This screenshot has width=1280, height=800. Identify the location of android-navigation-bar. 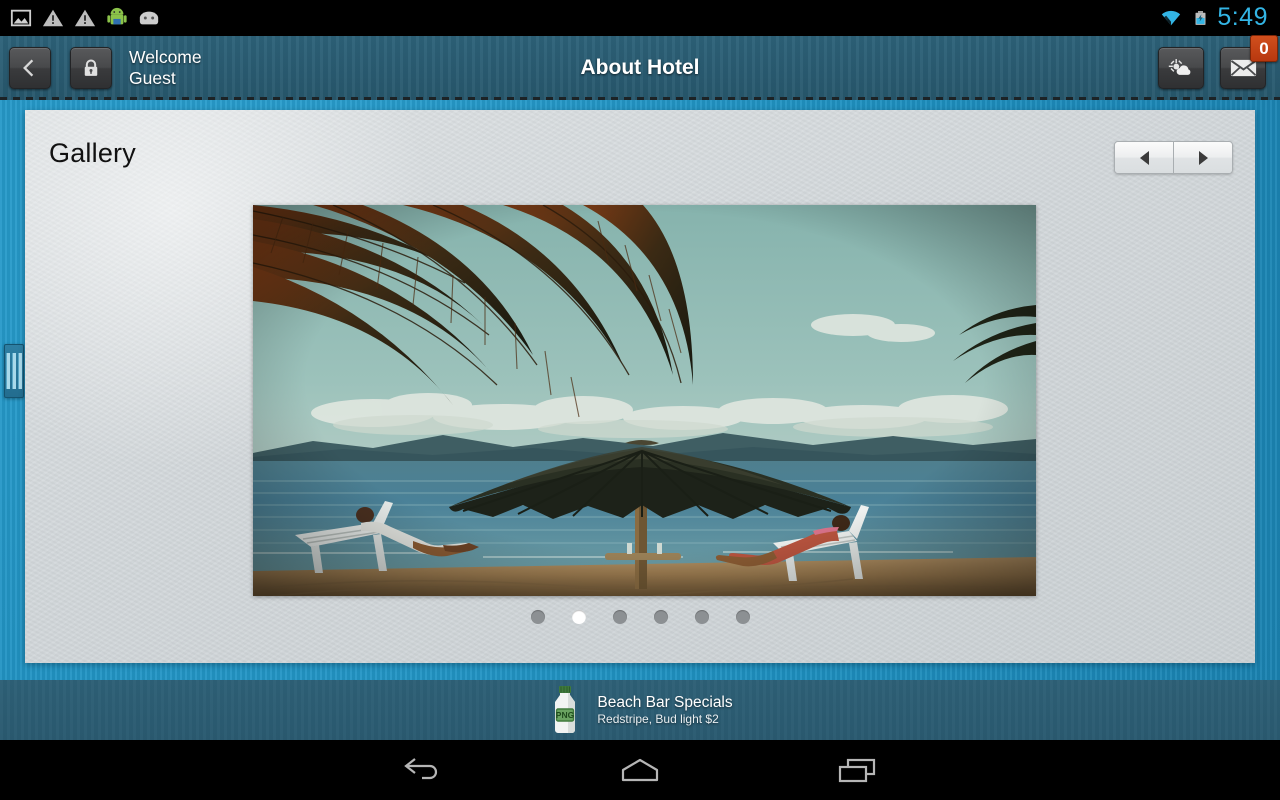
(640, 770).